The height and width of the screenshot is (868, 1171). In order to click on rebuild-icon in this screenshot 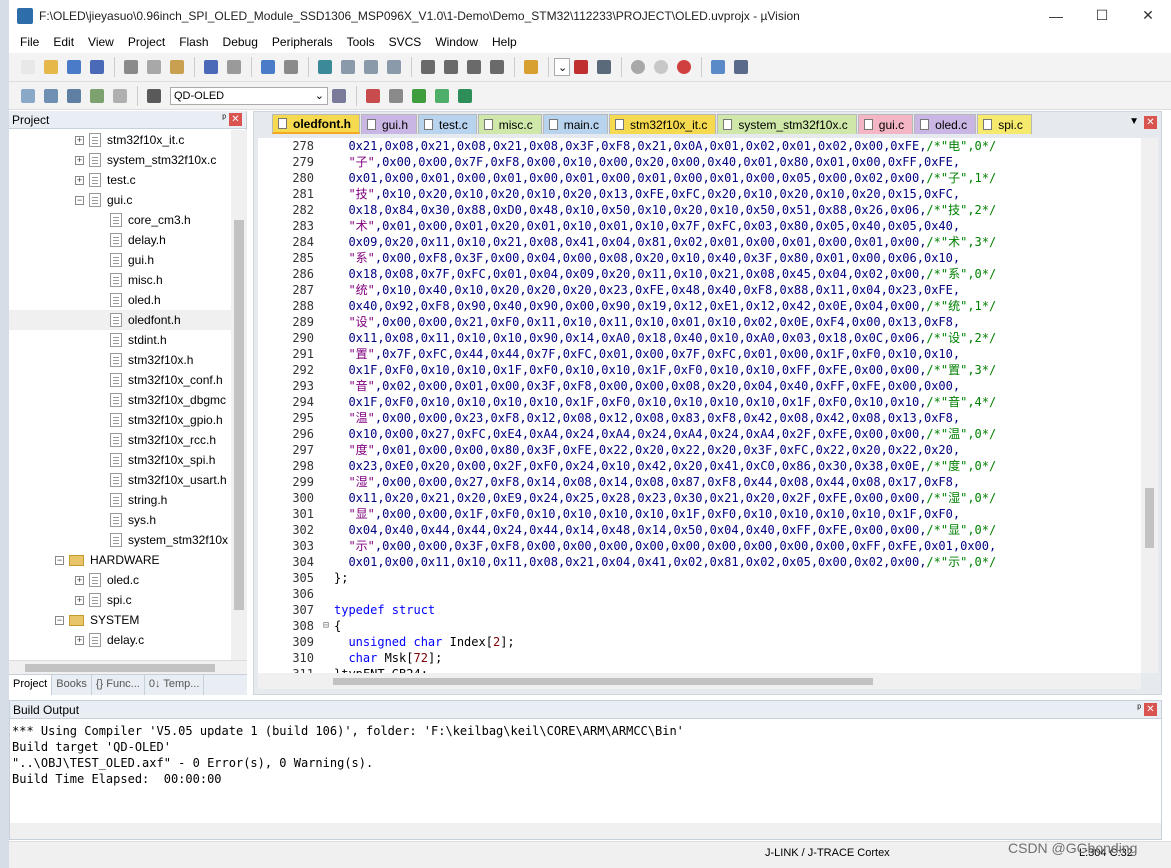, I will do `click(74, 96)`.